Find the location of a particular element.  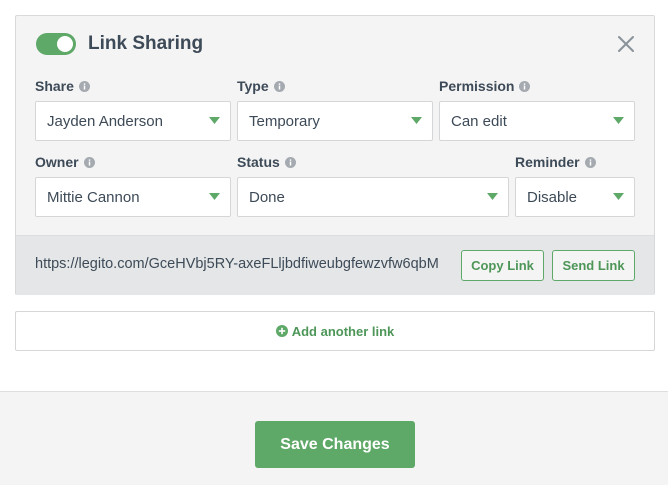

status-value: Done is located at coordinates (267, 197).